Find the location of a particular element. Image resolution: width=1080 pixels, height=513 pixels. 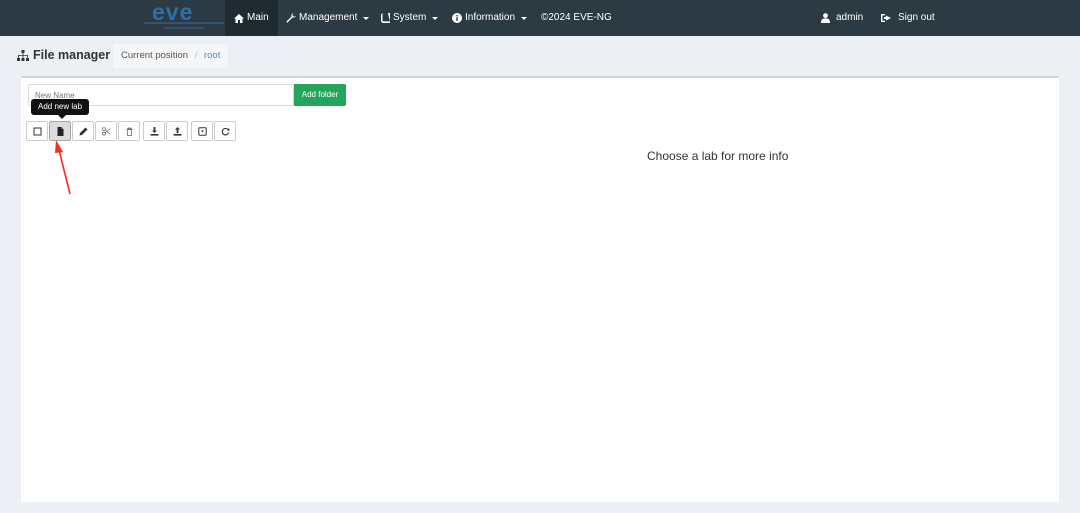

refresh-icon is located at coordinates (225, 131).